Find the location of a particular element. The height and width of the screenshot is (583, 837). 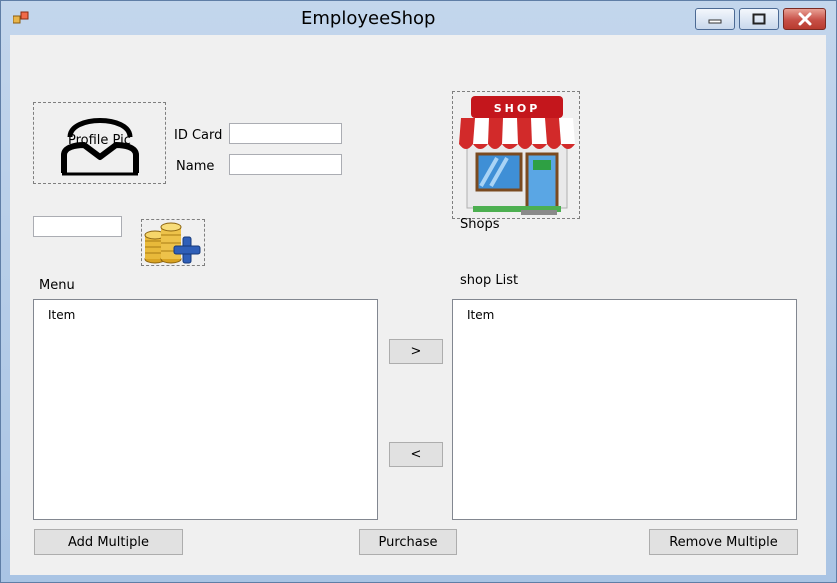

add-coins-button is located at coordinates (173, 242).